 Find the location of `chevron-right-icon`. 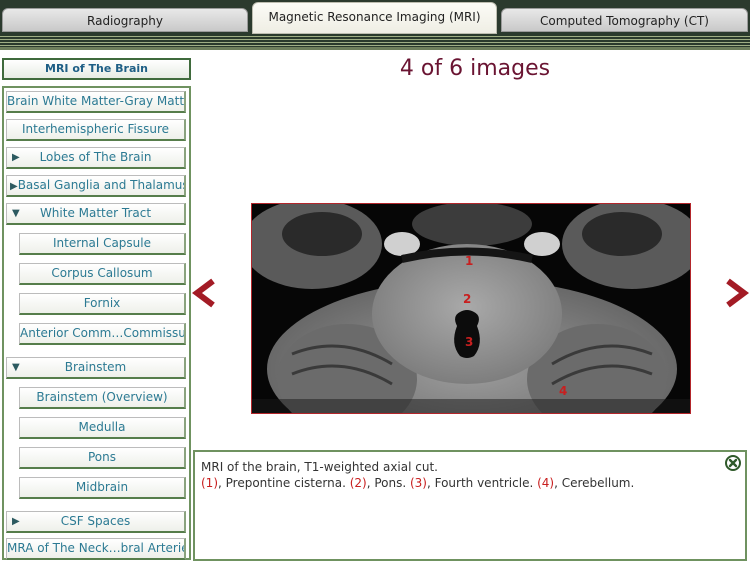

chevron-right-icon is located at coordinates (736, 293).